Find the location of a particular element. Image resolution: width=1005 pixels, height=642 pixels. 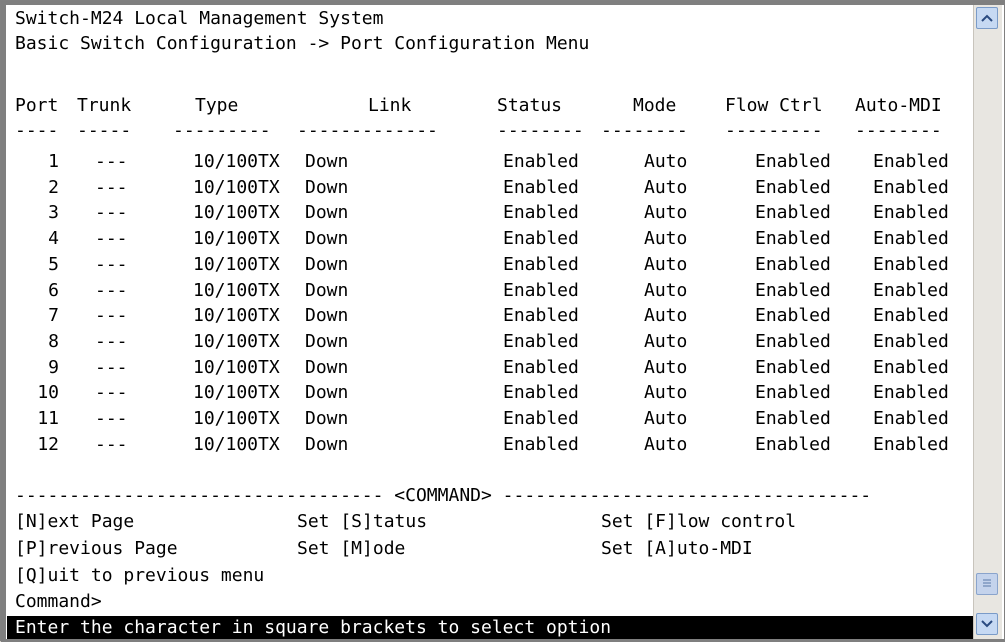

quit-command: [Q]uit to previous menu is located at coordinates (139, 576).